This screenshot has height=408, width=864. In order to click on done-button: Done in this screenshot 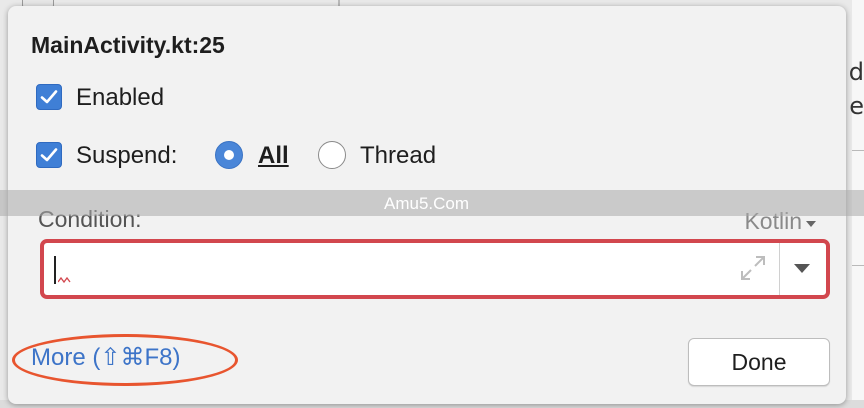, I will do `click(759, 362)`.